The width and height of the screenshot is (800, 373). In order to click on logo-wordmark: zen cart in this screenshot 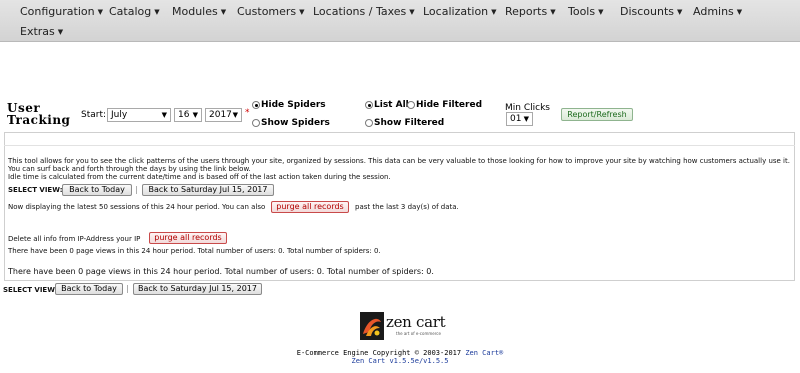, I will do `click(416, 322)`.